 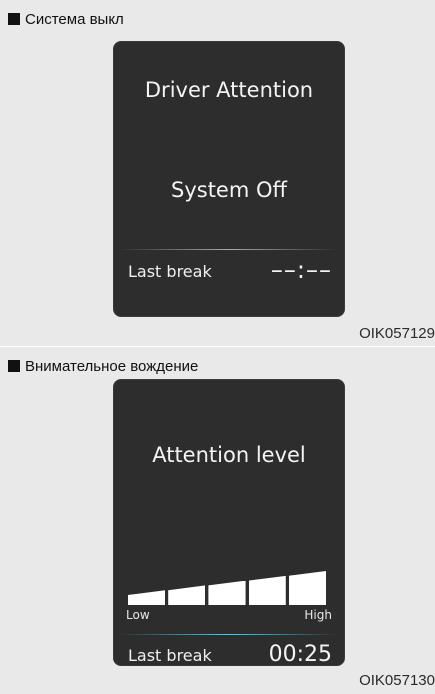 I want to click on high-label: High, so click(x=318, y=615).